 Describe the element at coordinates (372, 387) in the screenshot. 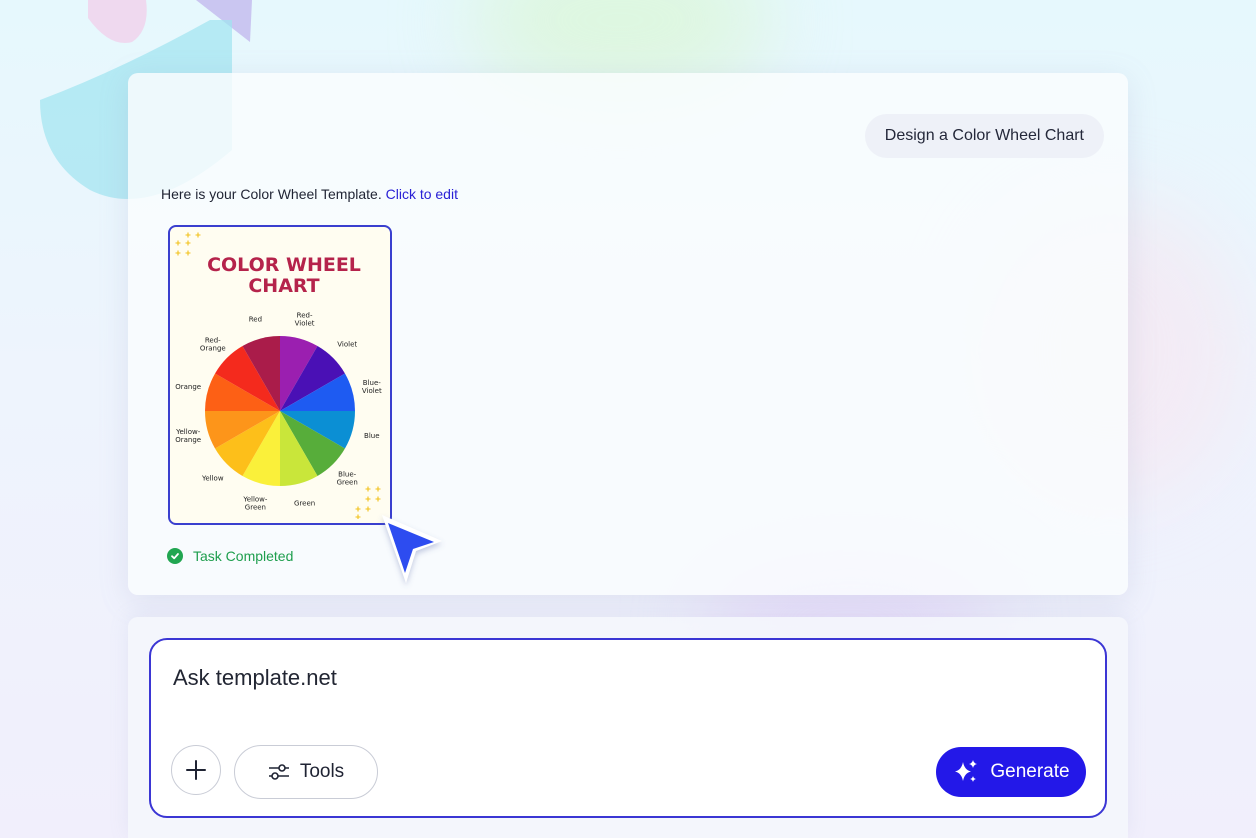

I see `wheel-label: Blue-Violet` at that location.